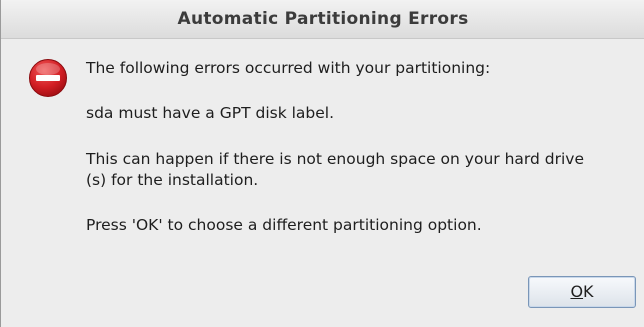 This screenshot has width=644, height=327. What do you see at coordinates (172, 180) in the screenshot?
I see `error-explanation-text-cont: (s) for the installation.` at bounding box center [172, 180].